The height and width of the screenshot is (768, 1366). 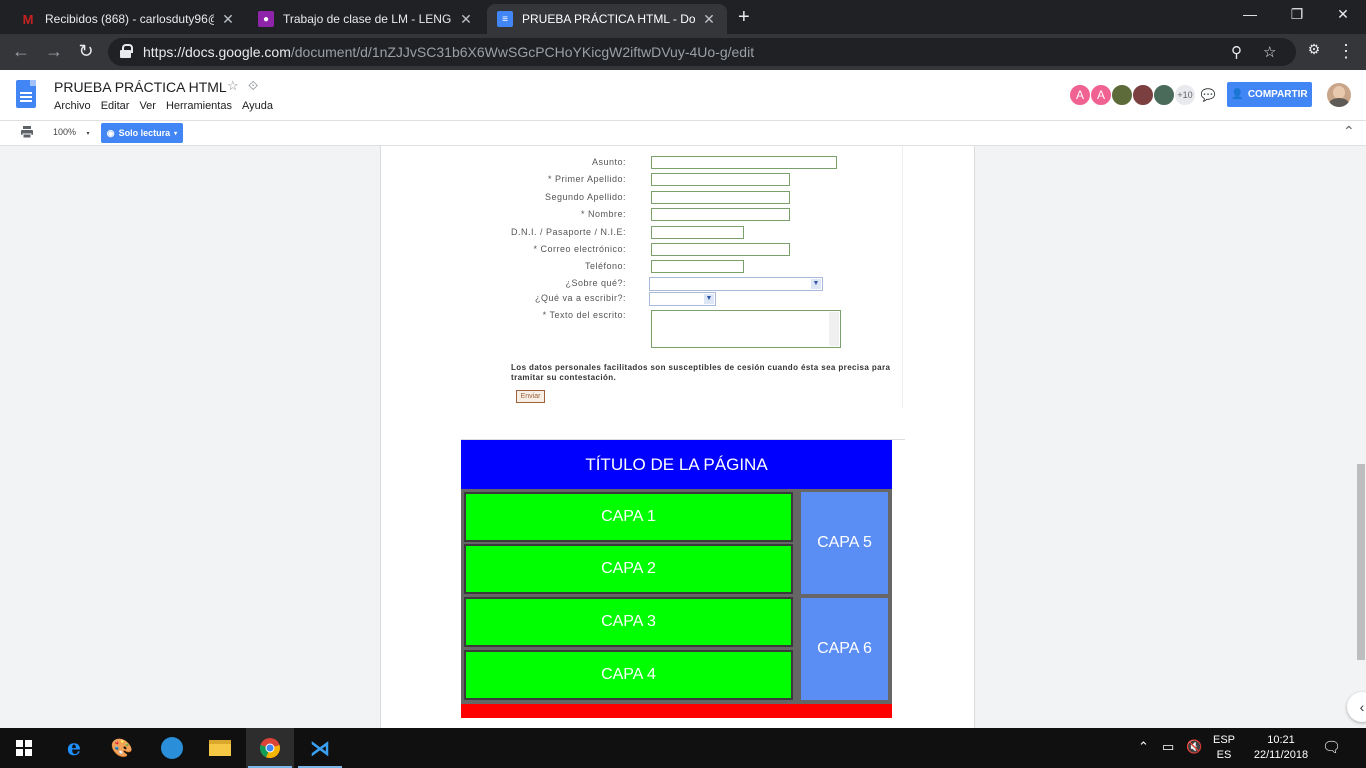 What do you see at coordinates (1269, 52) in the screenshot?
I see `bookmark-star-icon: ☆` at bounding box center [1269, 52].